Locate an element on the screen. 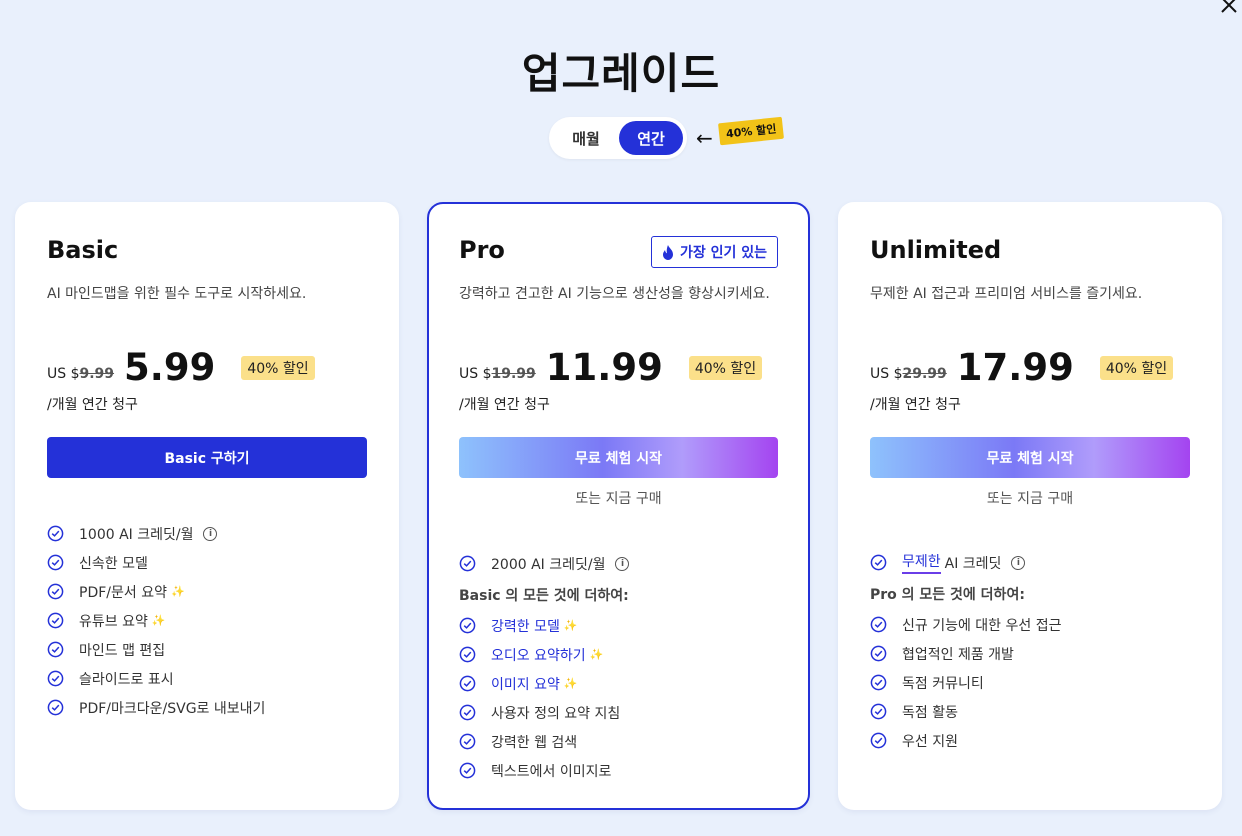 This screenshot has height=836, width=1242. feature-text: PDF/마크다운/SVG로 내보내기 is located at coordinates (172, 708).